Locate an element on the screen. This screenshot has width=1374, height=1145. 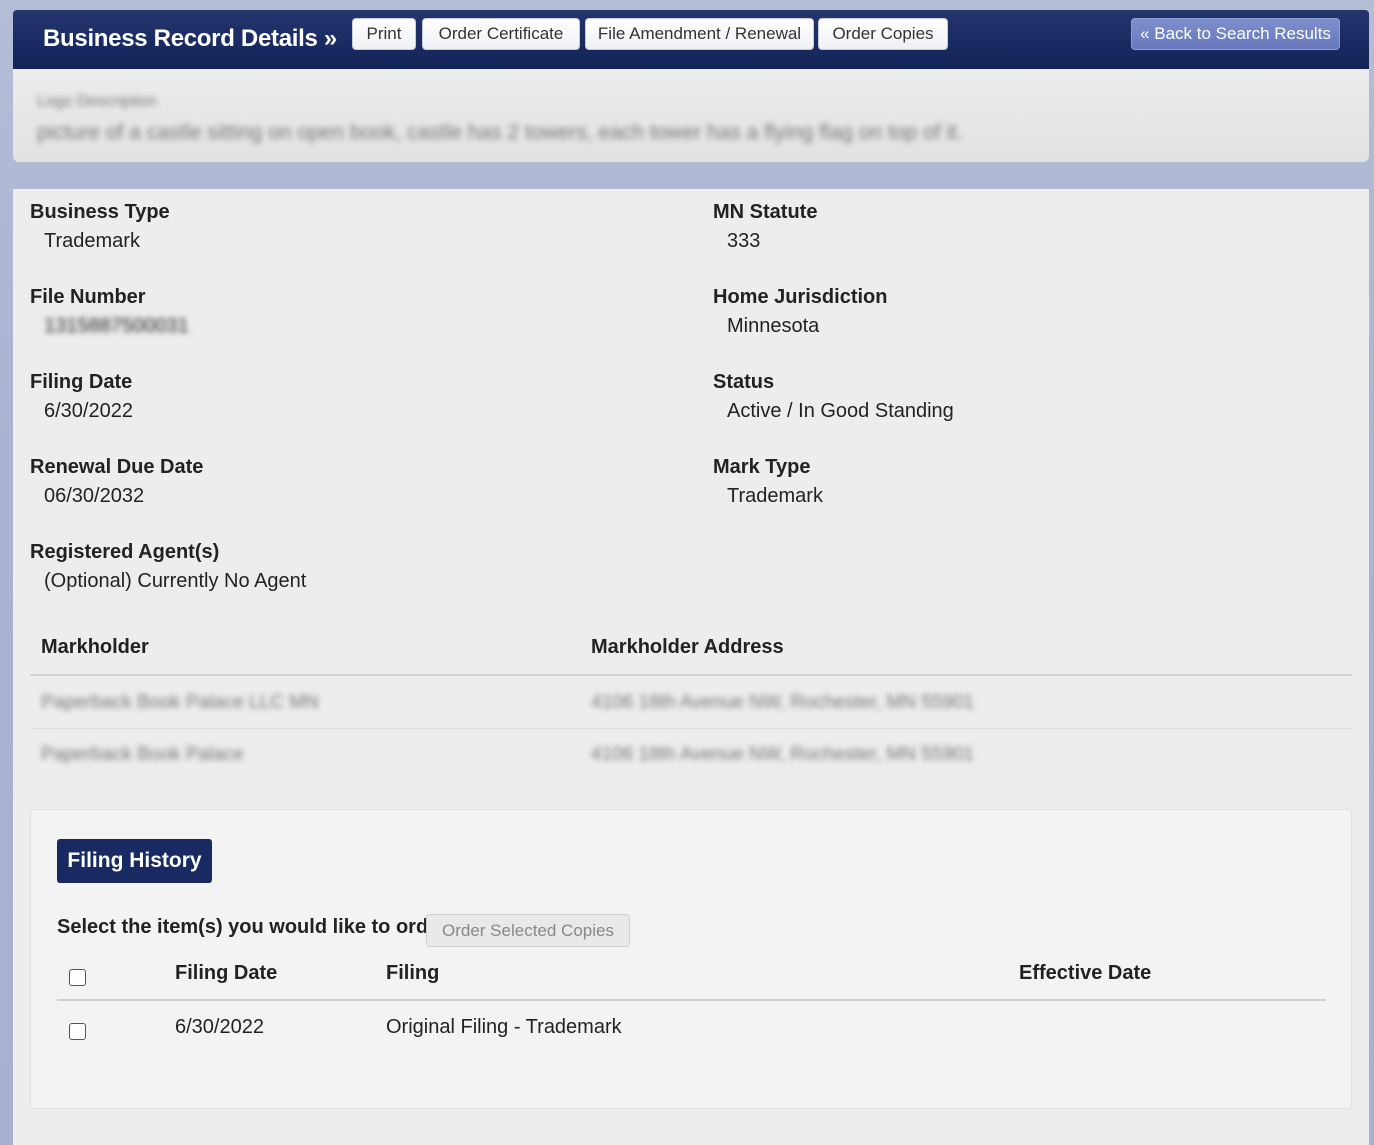
renewal-due-date-value: 06/30/2032 is located at coordinates (94, 496).